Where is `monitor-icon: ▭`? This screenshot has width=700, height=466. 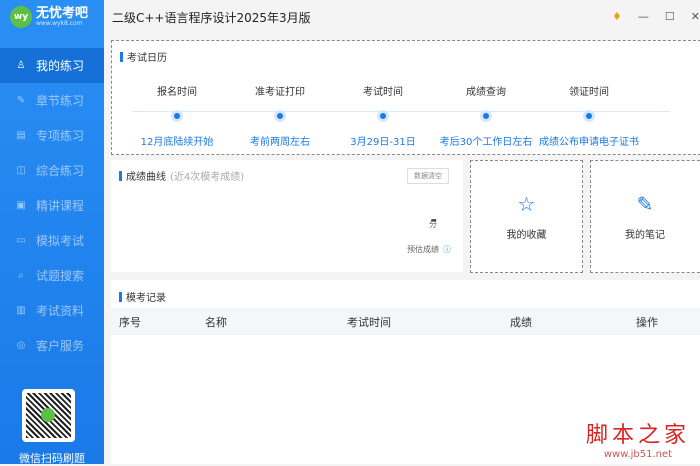
monitor-icon: ▭ is located at coordinates (21, 240).